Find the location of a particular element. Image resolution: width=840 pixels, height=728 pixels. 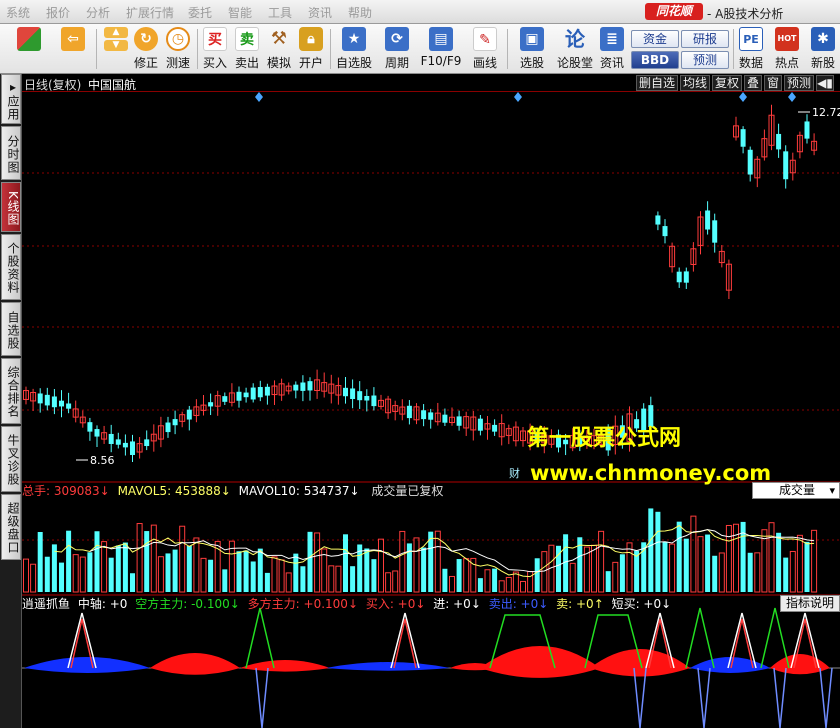

watermark-title: 第一股票公式网 is located at coordinates (604, 438).